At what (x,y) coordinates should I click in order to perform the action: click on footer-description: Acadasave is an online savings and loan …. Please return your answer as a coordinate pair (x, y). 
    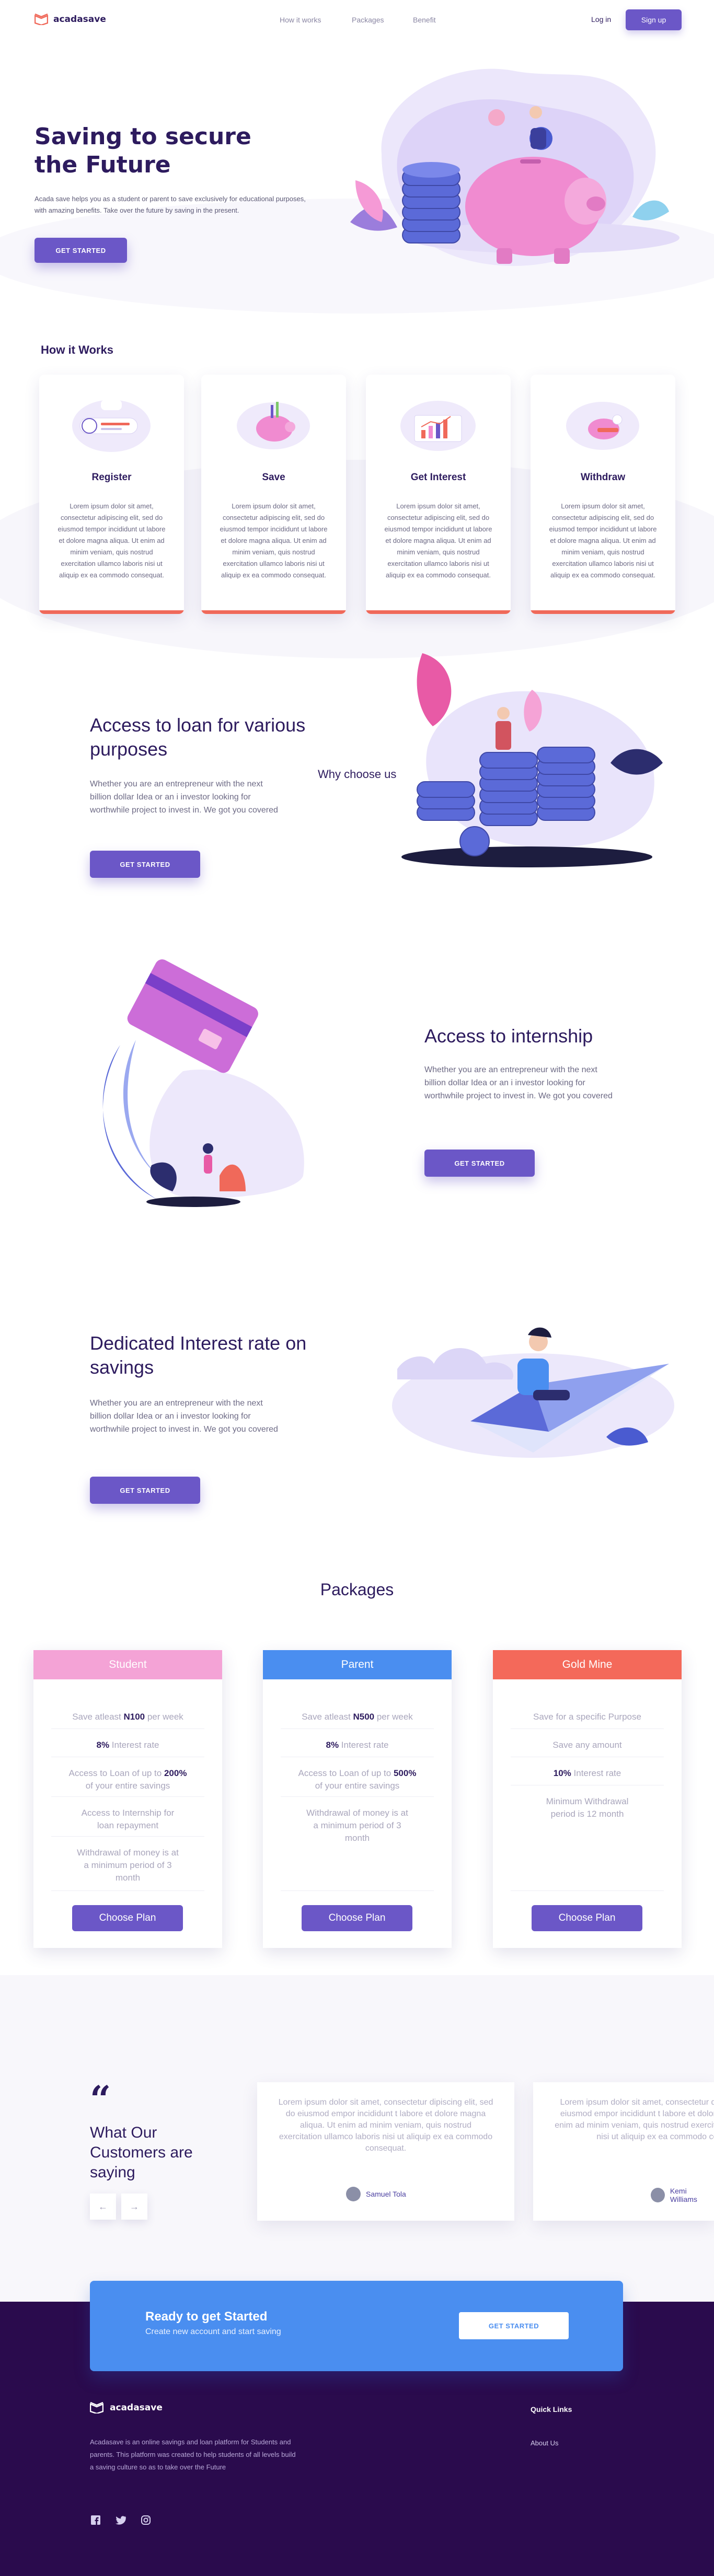
    Looking at the image, I should click on (193, 2454).